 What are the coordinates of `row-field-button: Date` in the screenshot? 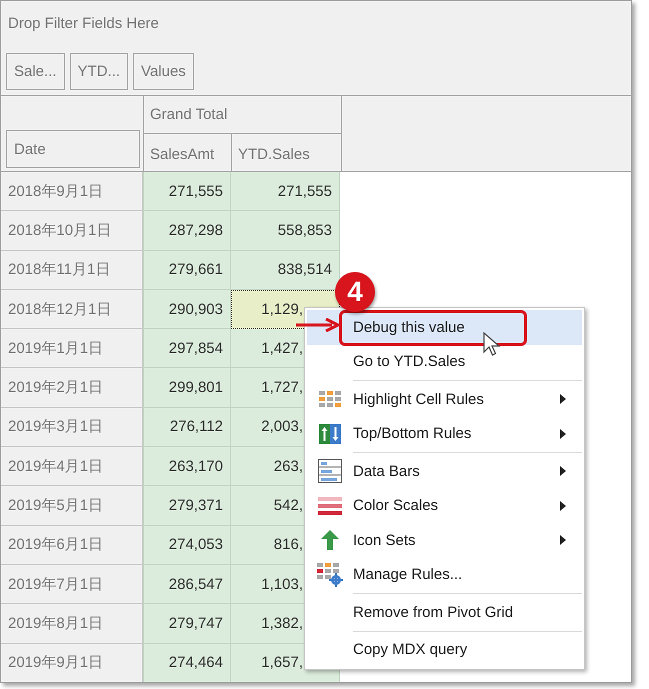 It's located at (73, 149).